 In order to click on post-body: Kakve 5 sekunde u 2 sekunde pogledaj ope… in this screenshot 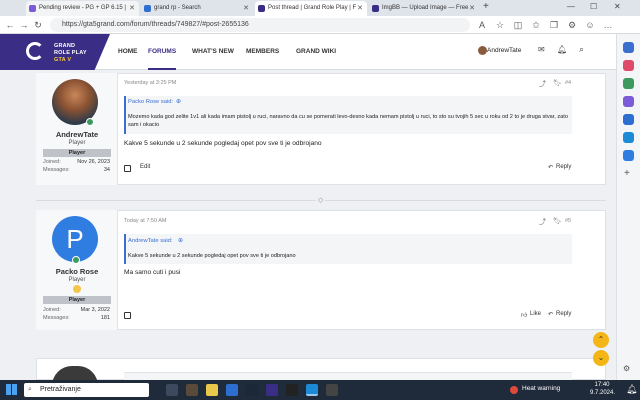, I will do `click(223, 143)`.